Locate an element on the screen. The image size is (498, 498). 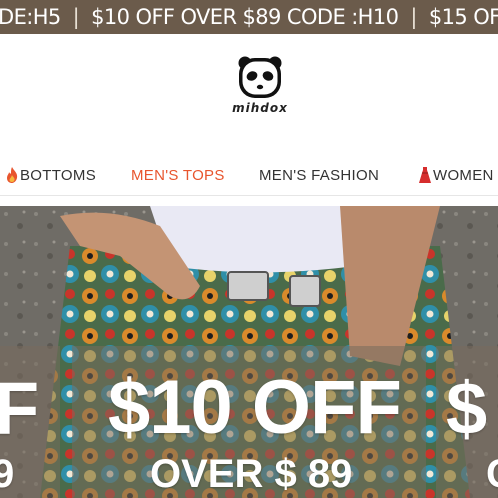
brand-logo: mihdox is located at coordinates (260, 84).